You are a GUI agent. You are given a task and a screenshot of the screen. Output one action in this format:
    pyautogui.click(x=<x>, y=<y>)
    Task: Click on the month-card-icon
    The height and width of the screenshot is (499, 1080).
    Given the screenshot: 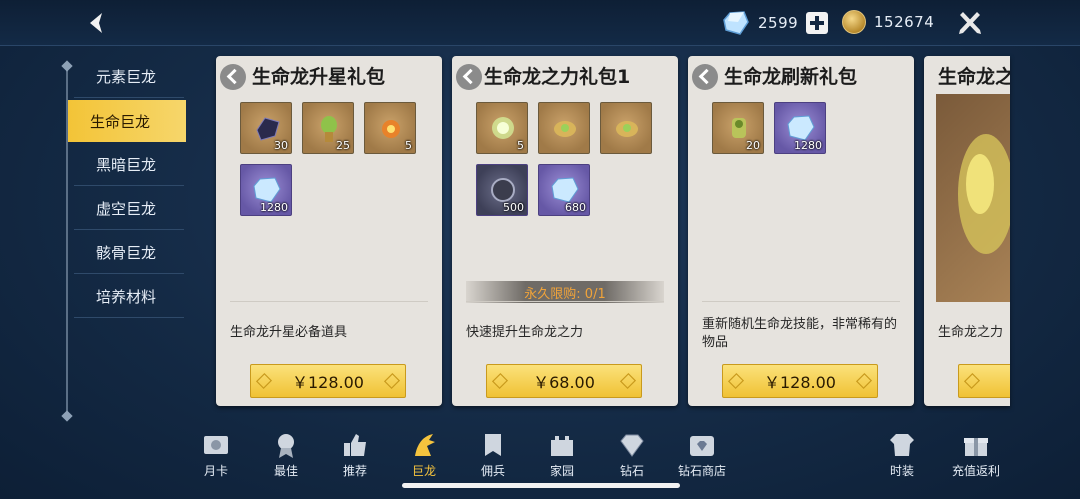 What is the action you would take?
    pyautogui.click(x=216, y=445)
    